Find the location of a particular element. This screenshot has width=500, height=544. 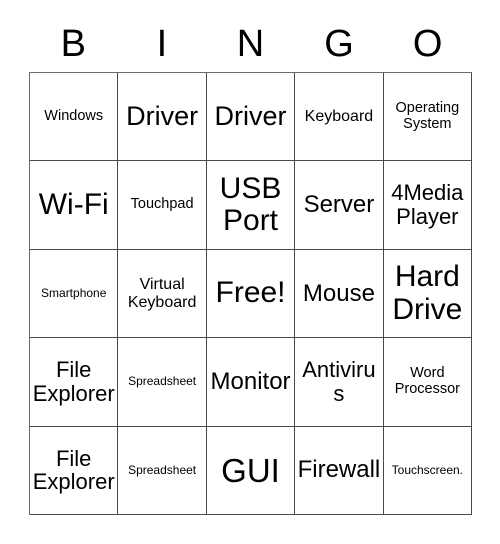

bingo-cell-label: Smartphone is located at coordinates (74, 293).